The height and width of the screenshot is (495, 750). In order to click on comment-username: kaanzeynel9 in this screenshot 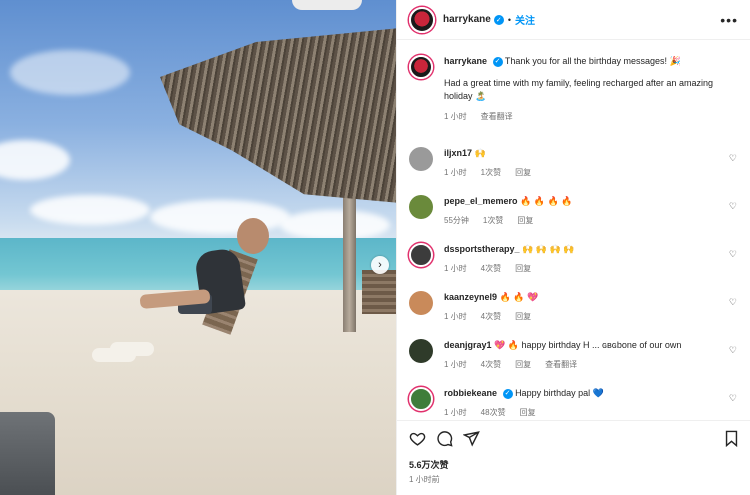, I will do `click(470, 297)`.